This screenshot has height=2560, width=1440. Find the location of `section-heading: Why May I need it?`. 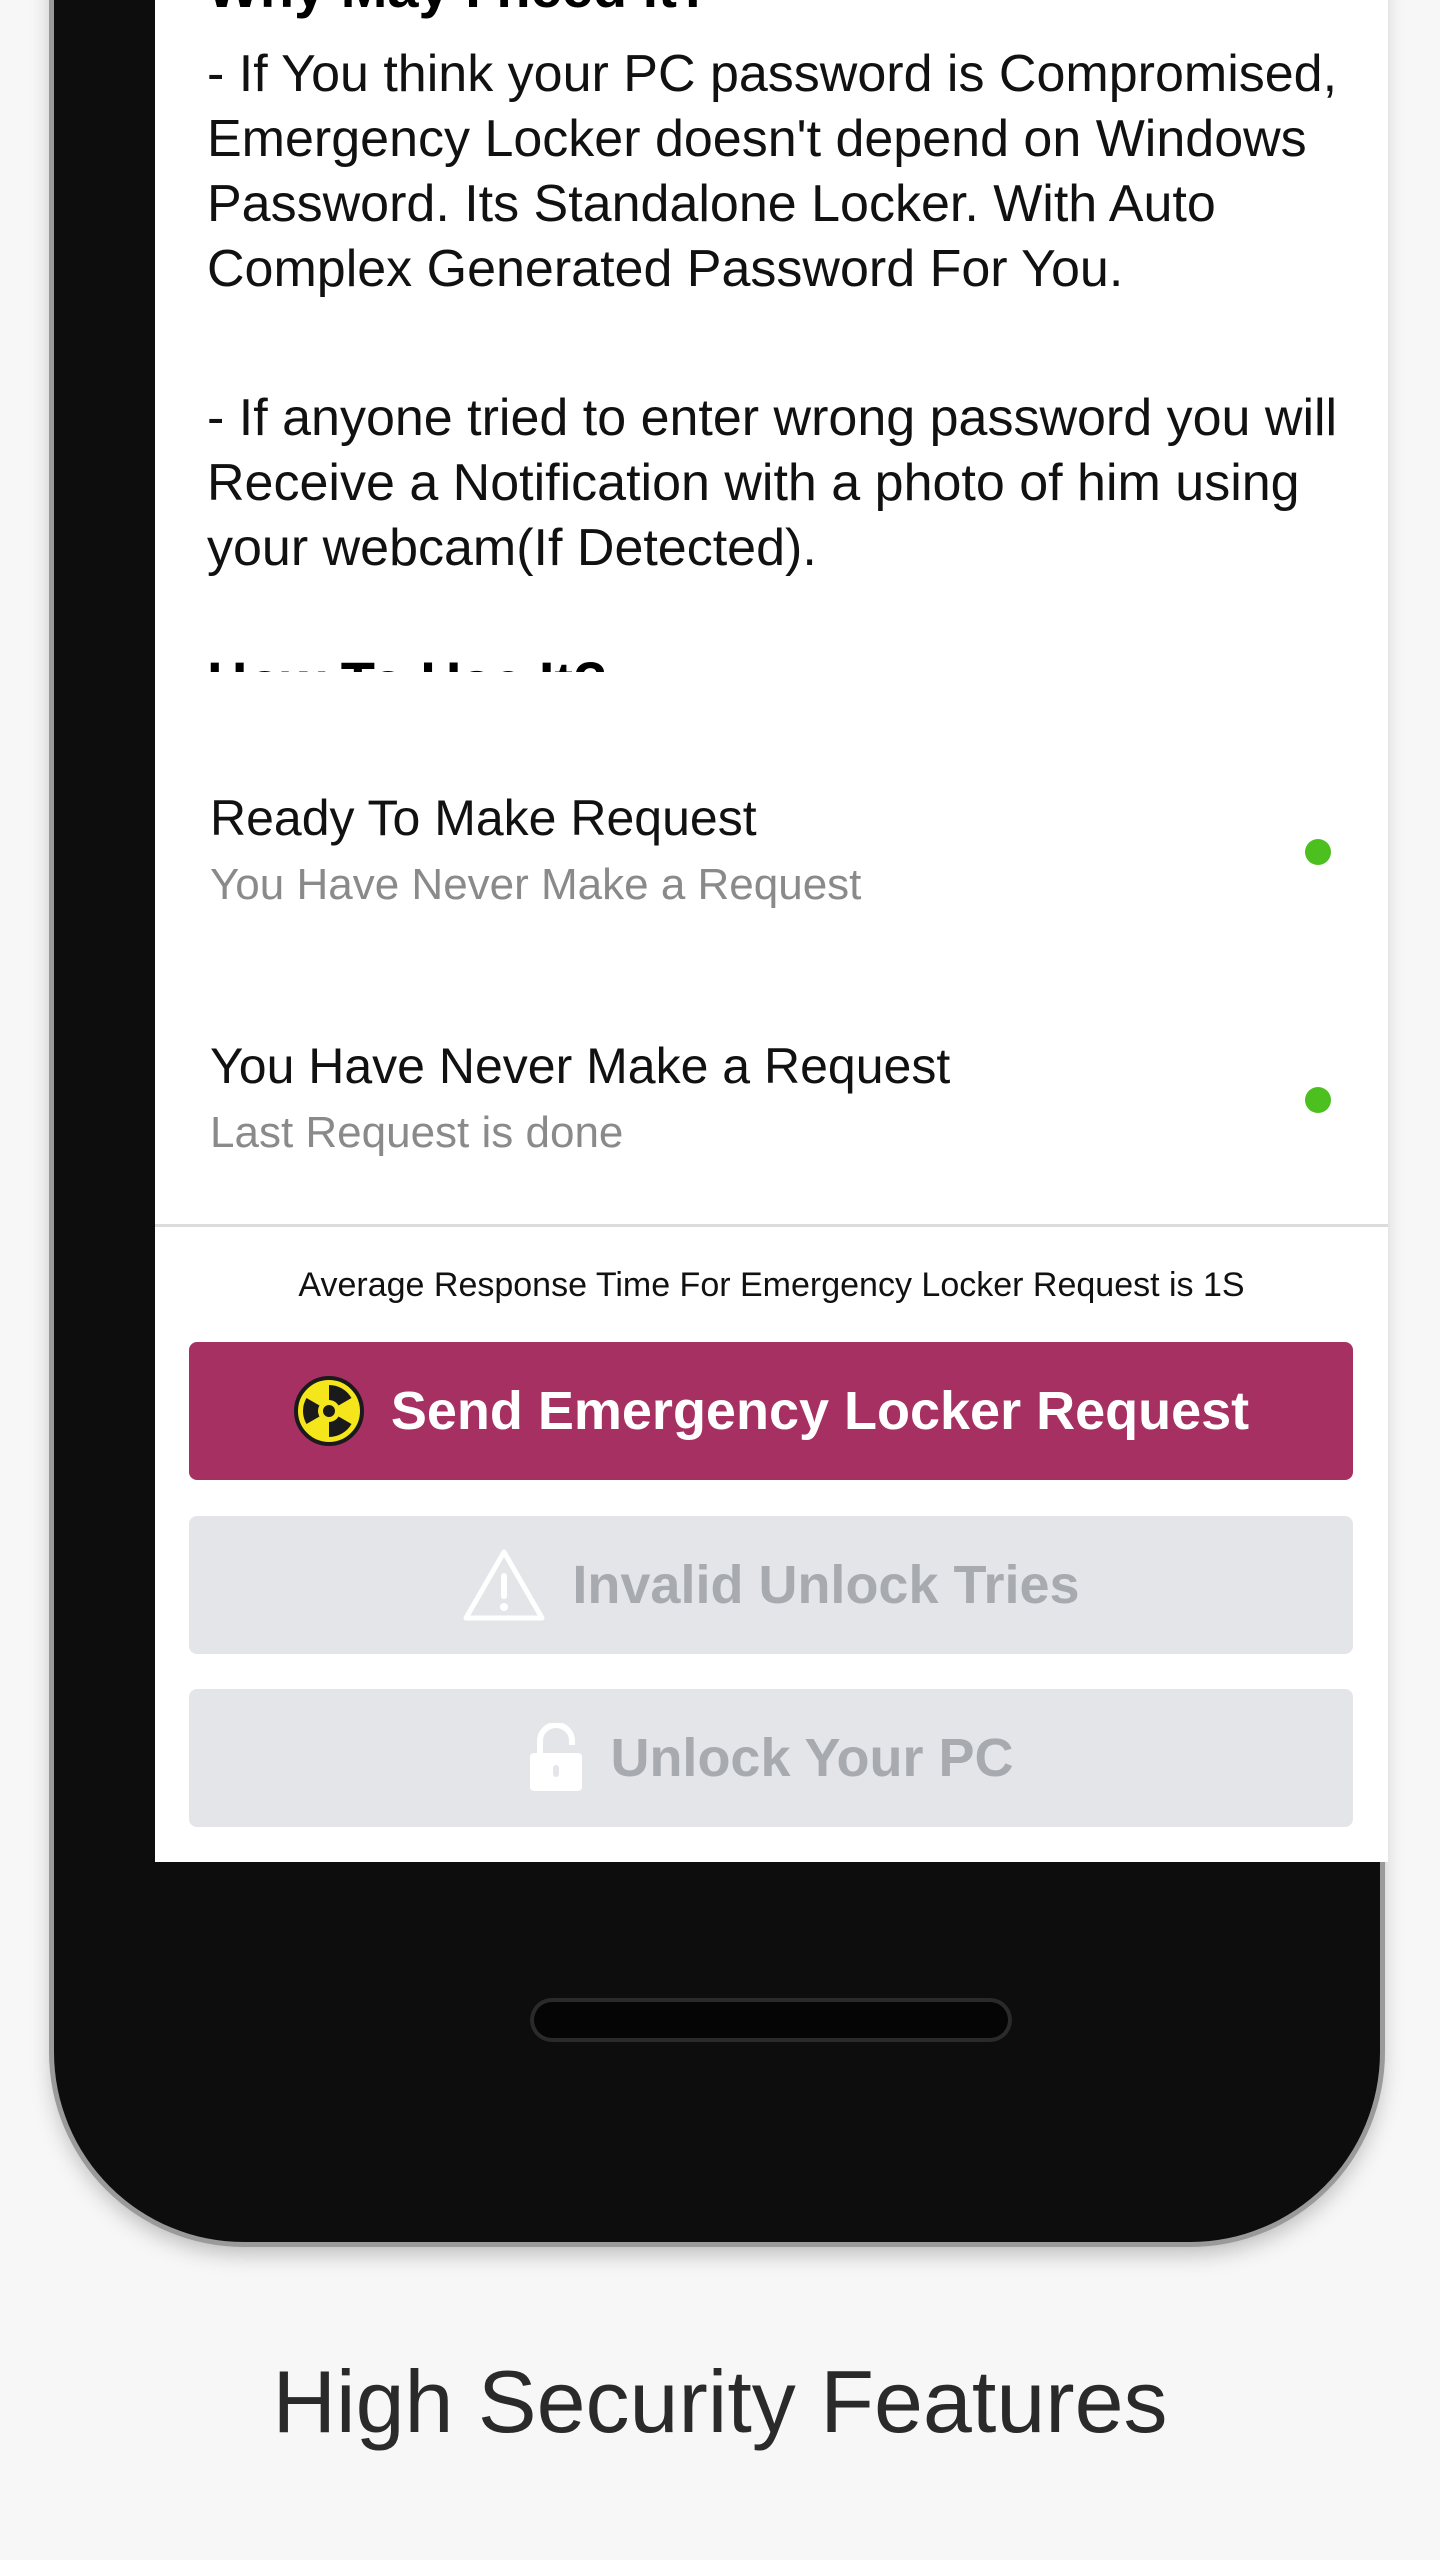

section-heading: Why May I need it? is located at coordinates (459, 14).